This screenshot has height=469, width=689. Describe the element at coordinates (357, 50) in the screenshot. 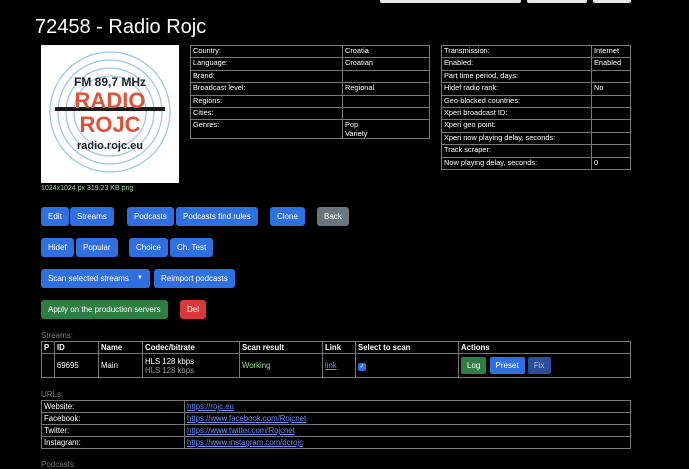

I see `station-info-value-text: Croatia` at that location.